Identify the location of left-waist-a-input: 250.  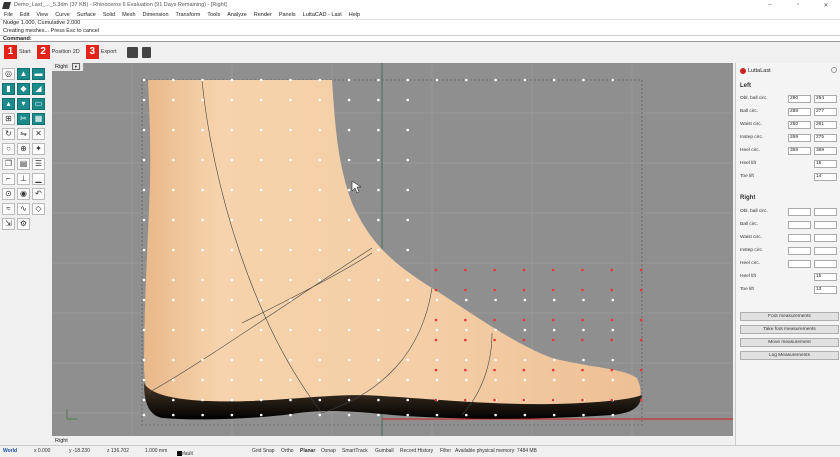
(799, 125).